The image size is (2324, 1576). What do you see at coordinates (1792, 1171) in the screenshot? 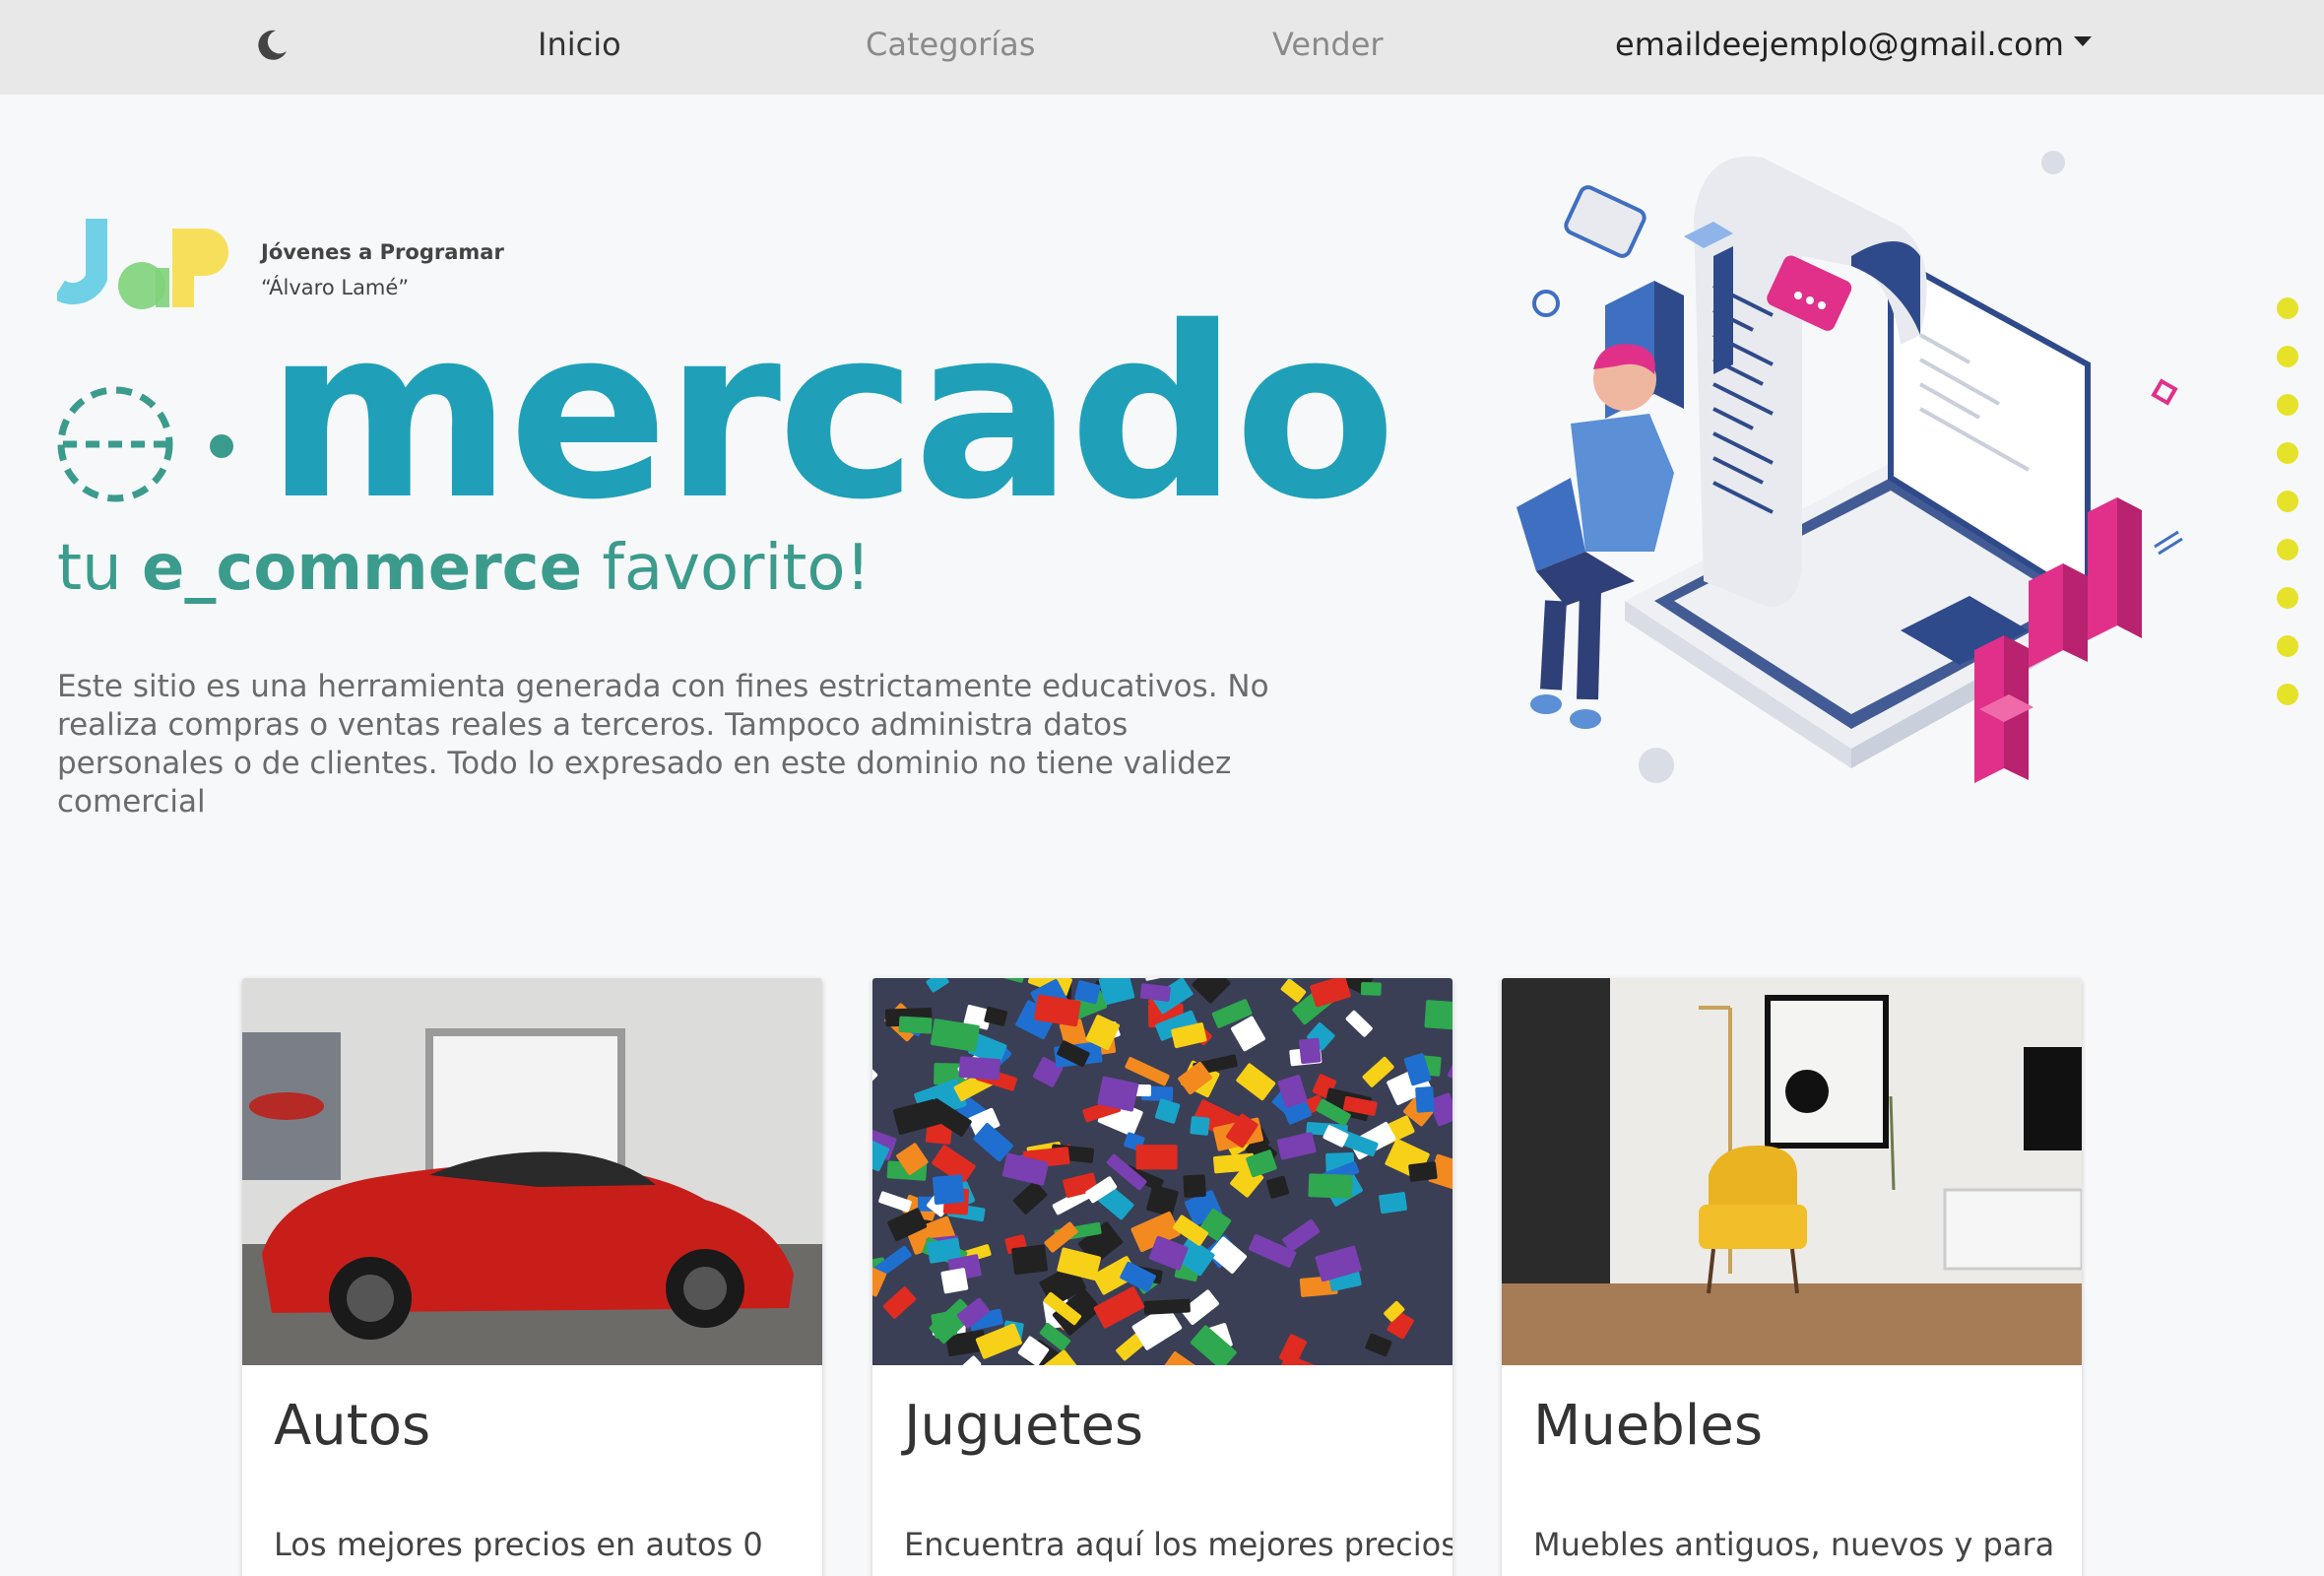
I see `card-image-armchair` at bounding box center [1792, 1171].